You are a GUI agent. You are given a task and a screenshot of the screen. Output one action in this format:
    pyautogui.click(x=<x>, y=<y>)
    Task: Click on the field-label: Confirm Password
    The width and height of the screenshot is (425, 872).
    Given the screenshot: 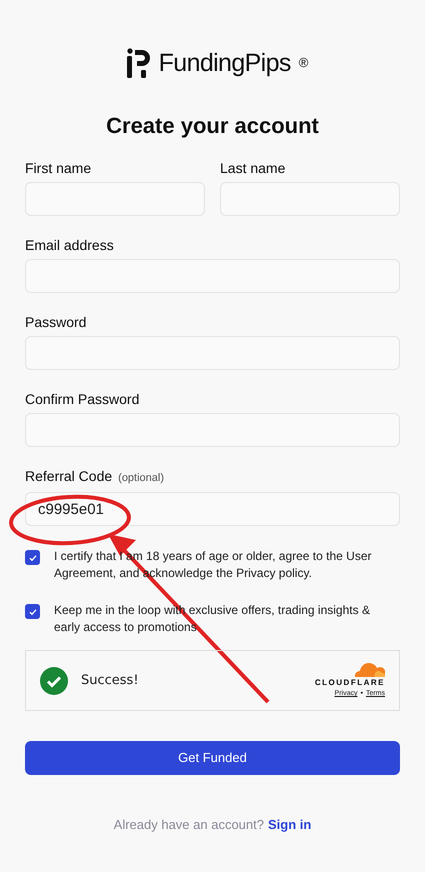 What is the action you would take?
    pyautogui.click(x=82, y=398)
    